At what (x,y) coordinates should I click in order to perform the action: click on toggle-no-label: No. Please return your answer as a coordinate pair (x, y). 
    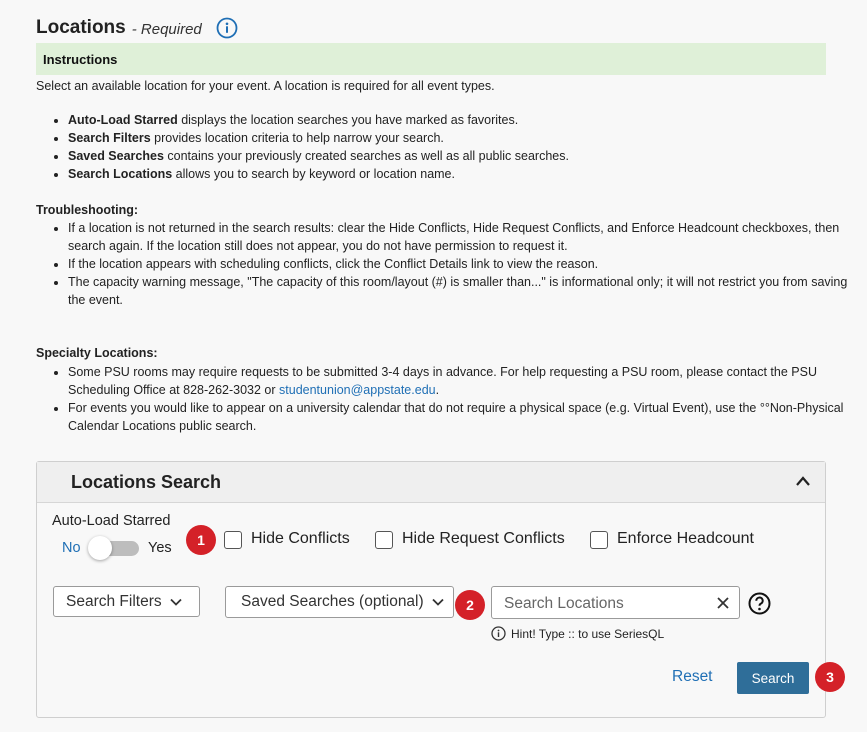
    Looking at the image, I should click on (71, 548).